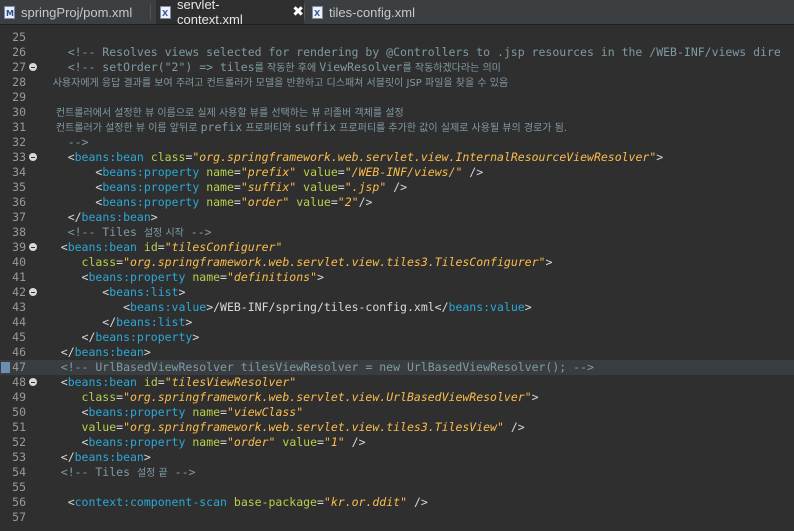  I want to click on code-text: <beans:property name="viewClass", so click(172, 412).